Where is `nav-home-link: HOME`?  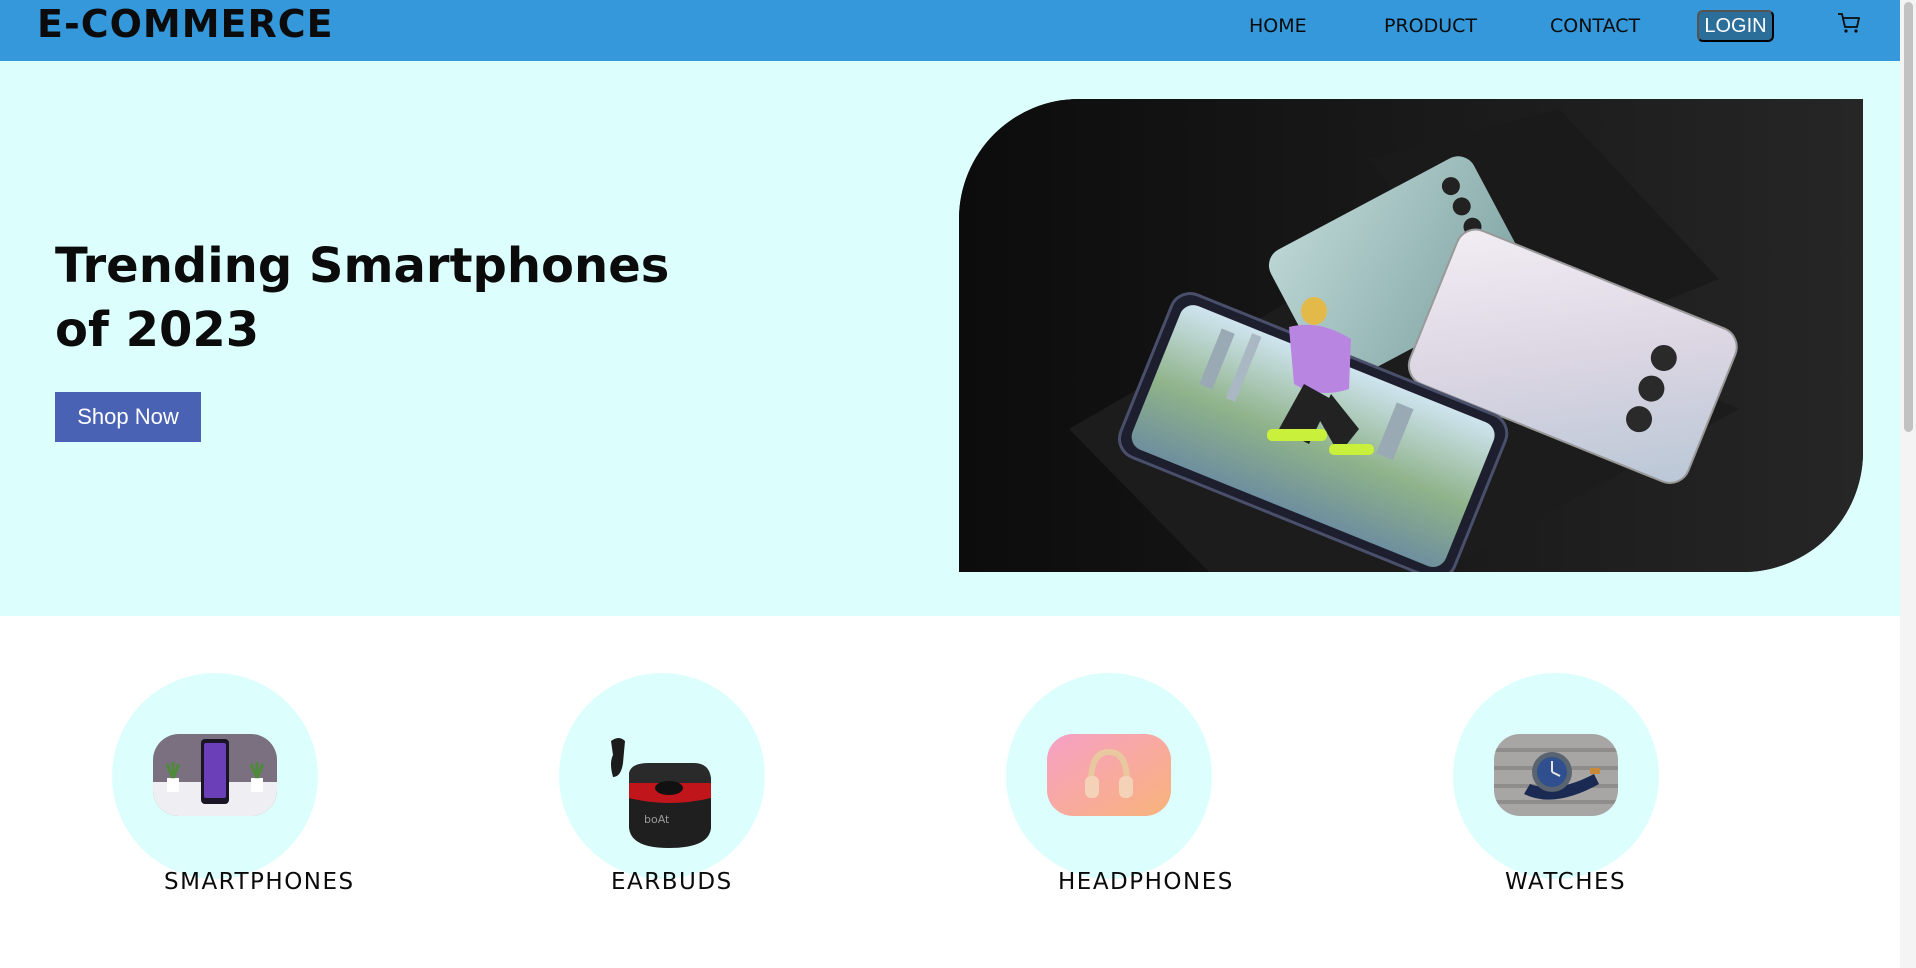 nav-home-link: HOME is located at coordinates (1278, 26).